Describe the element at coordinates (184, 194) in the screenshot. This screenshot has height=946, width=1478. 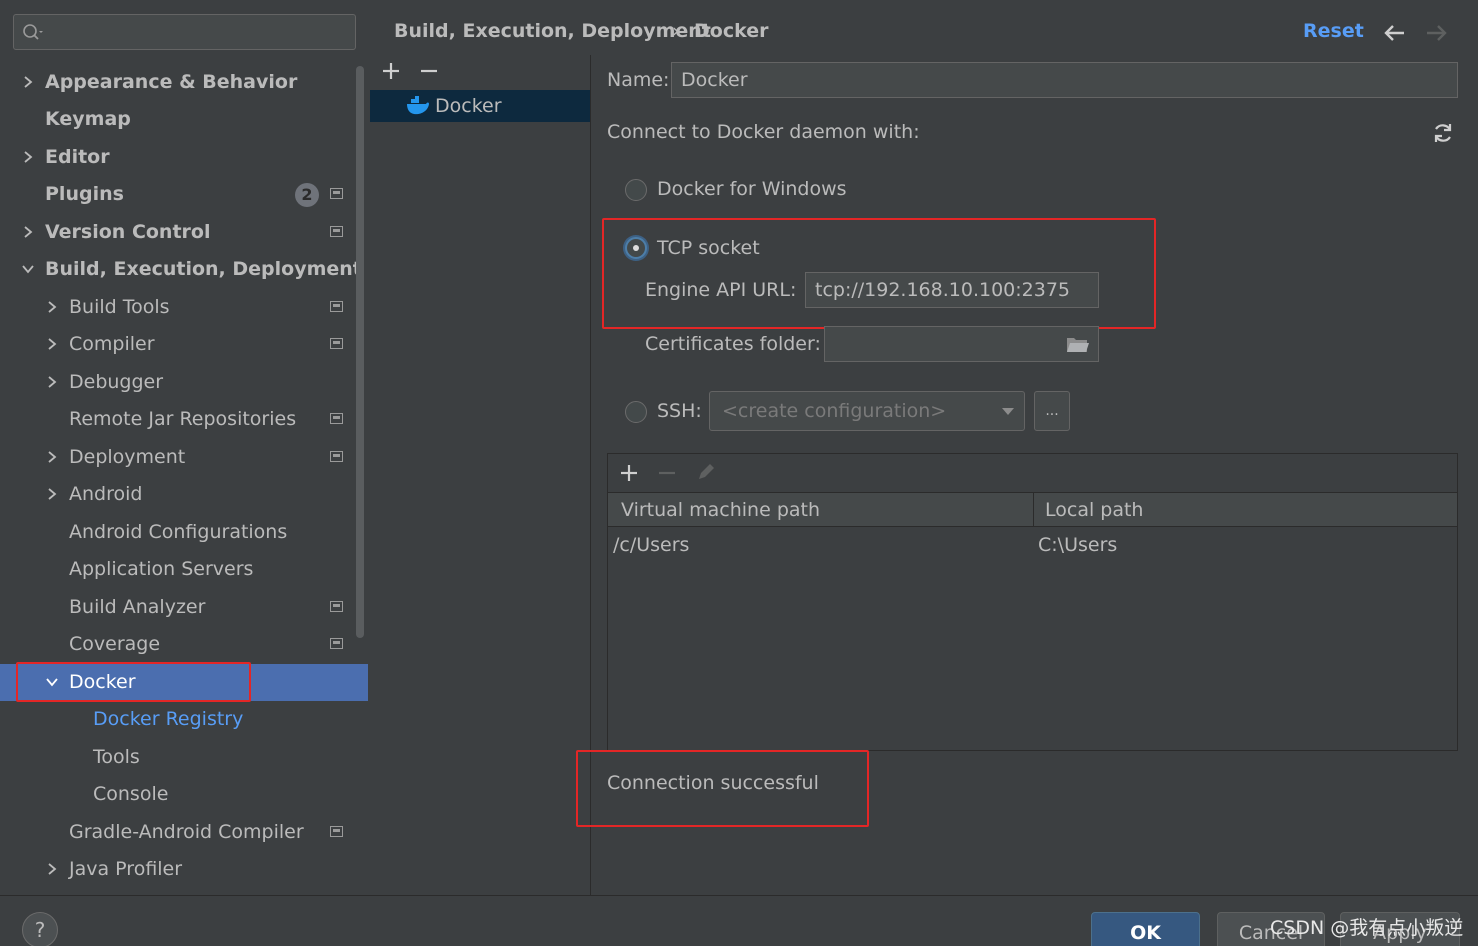
I see `sidebar-item-plugins: Plugins 2` at that location.